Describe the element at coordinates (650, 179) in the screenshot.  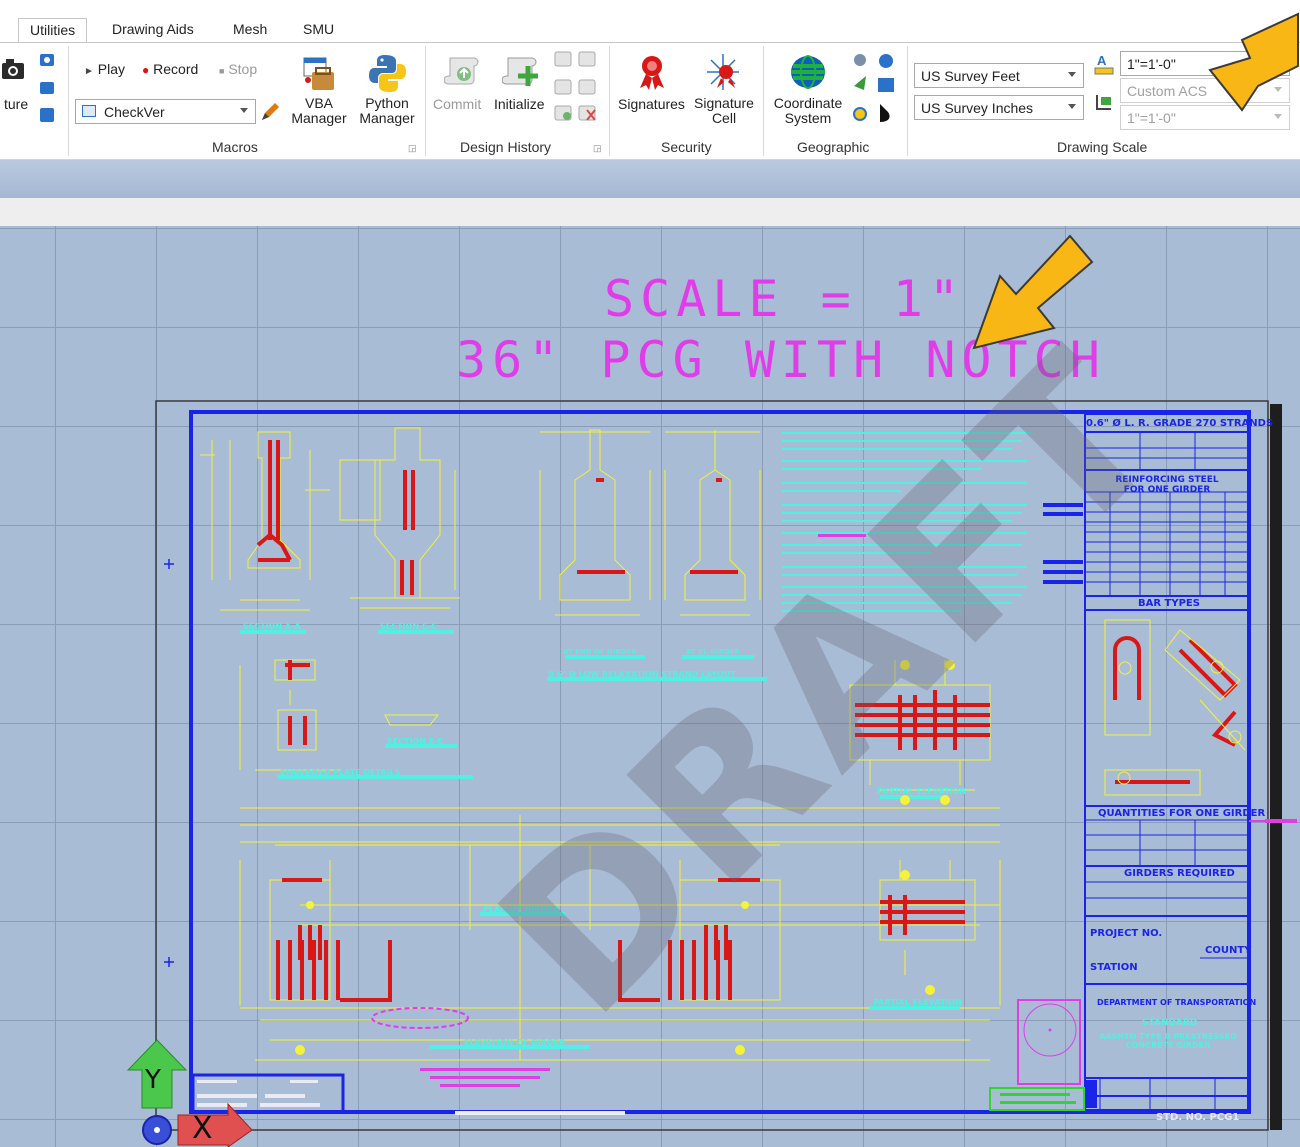
I see `view-toolbar-band` at that location.